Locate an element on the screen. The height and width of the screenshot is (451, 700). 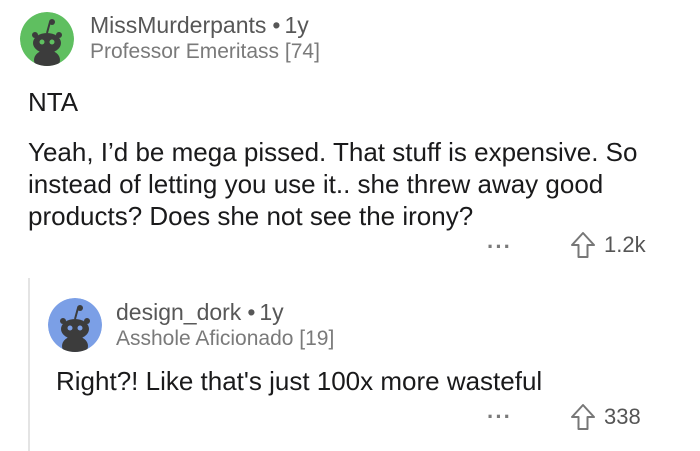
comment-2-header: design_dork • 1y is located at coordinates (200, 312).